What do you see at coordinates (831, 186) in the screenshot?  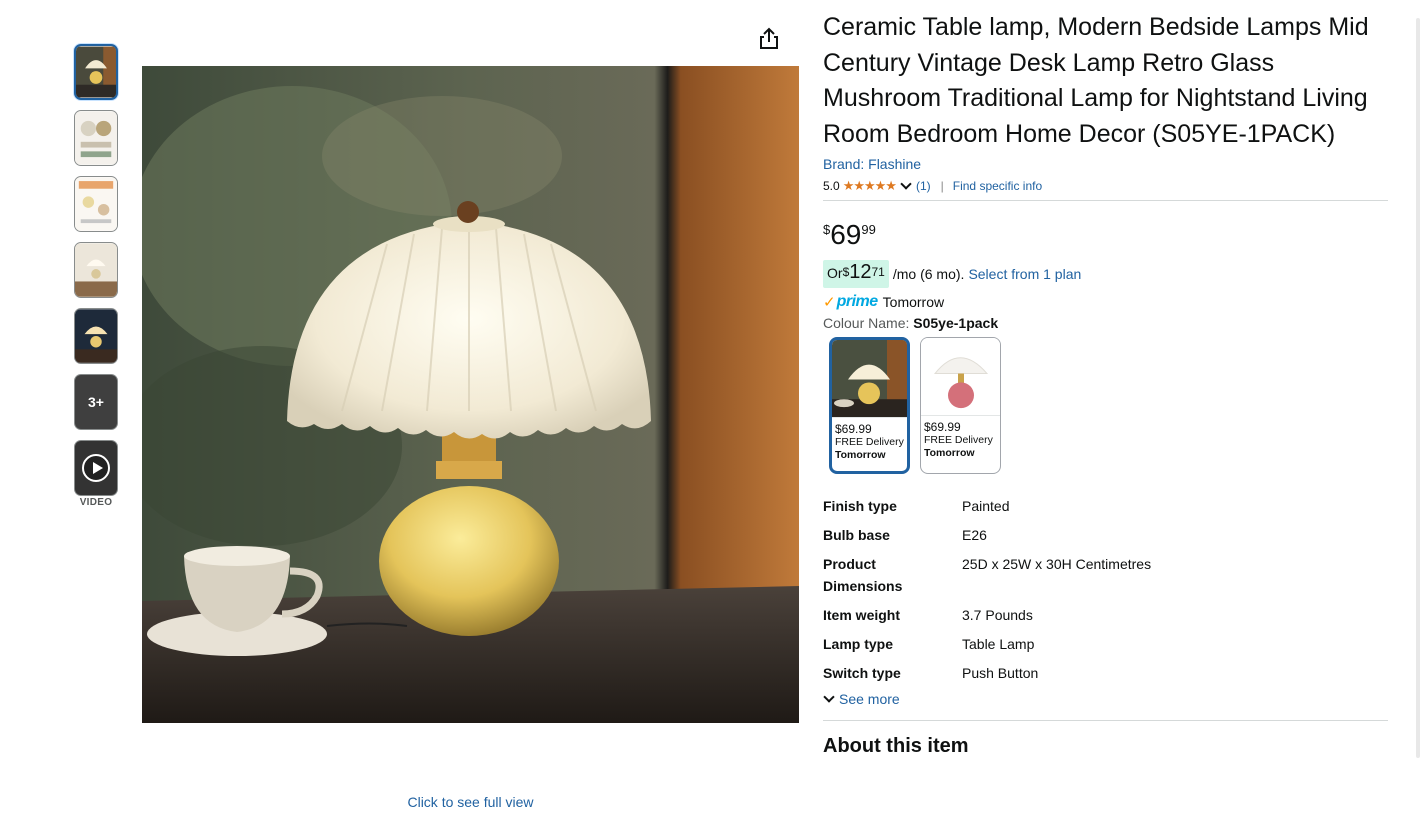 I see `rating-value: 5.0` at bounding box center [831, 186].